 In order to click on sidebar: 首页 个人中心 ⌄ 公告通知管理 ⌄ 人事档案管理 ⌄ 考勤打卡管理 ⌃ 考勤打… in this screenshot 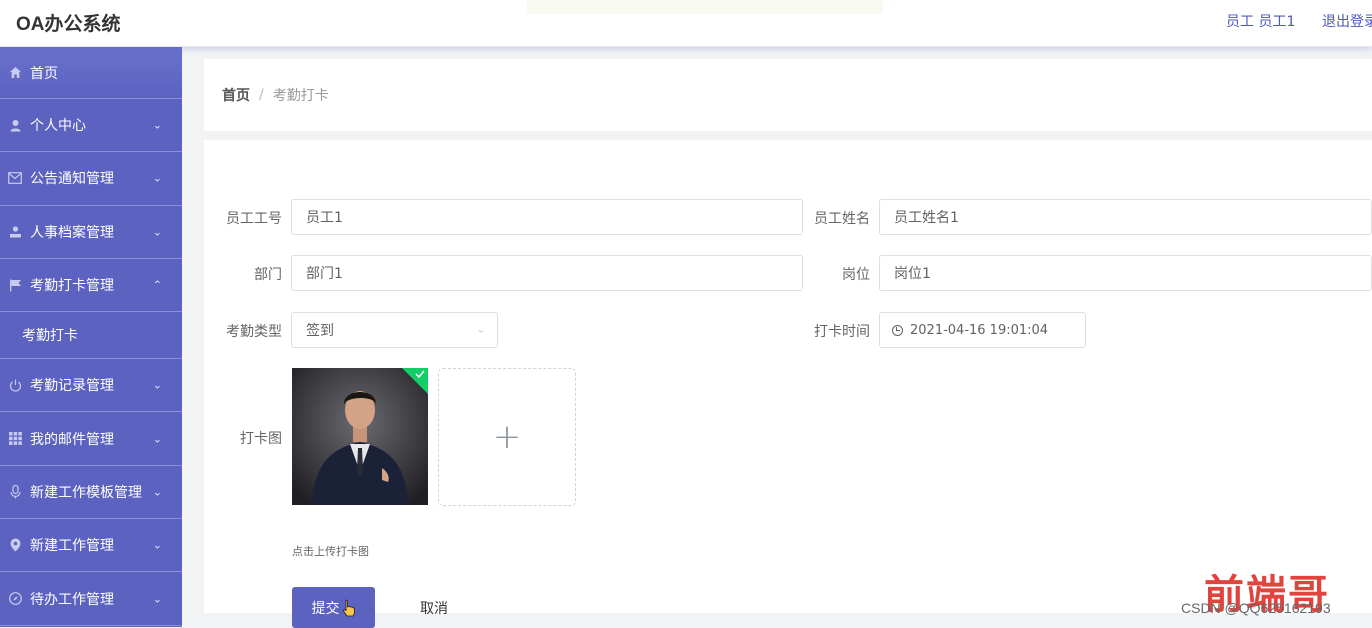, I will do `click(91, 337)`.